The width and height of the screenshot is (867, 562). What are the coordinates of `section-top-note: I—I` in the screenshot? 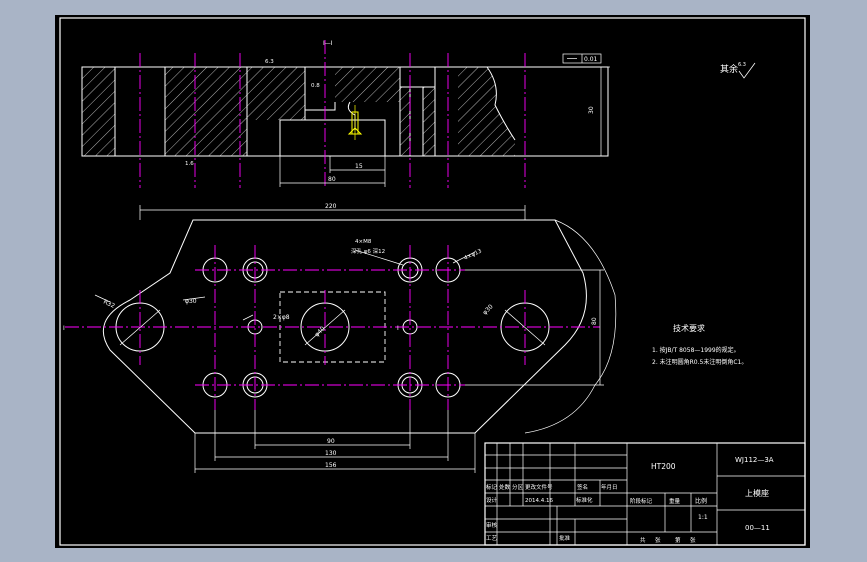 It's located at (328, 43).